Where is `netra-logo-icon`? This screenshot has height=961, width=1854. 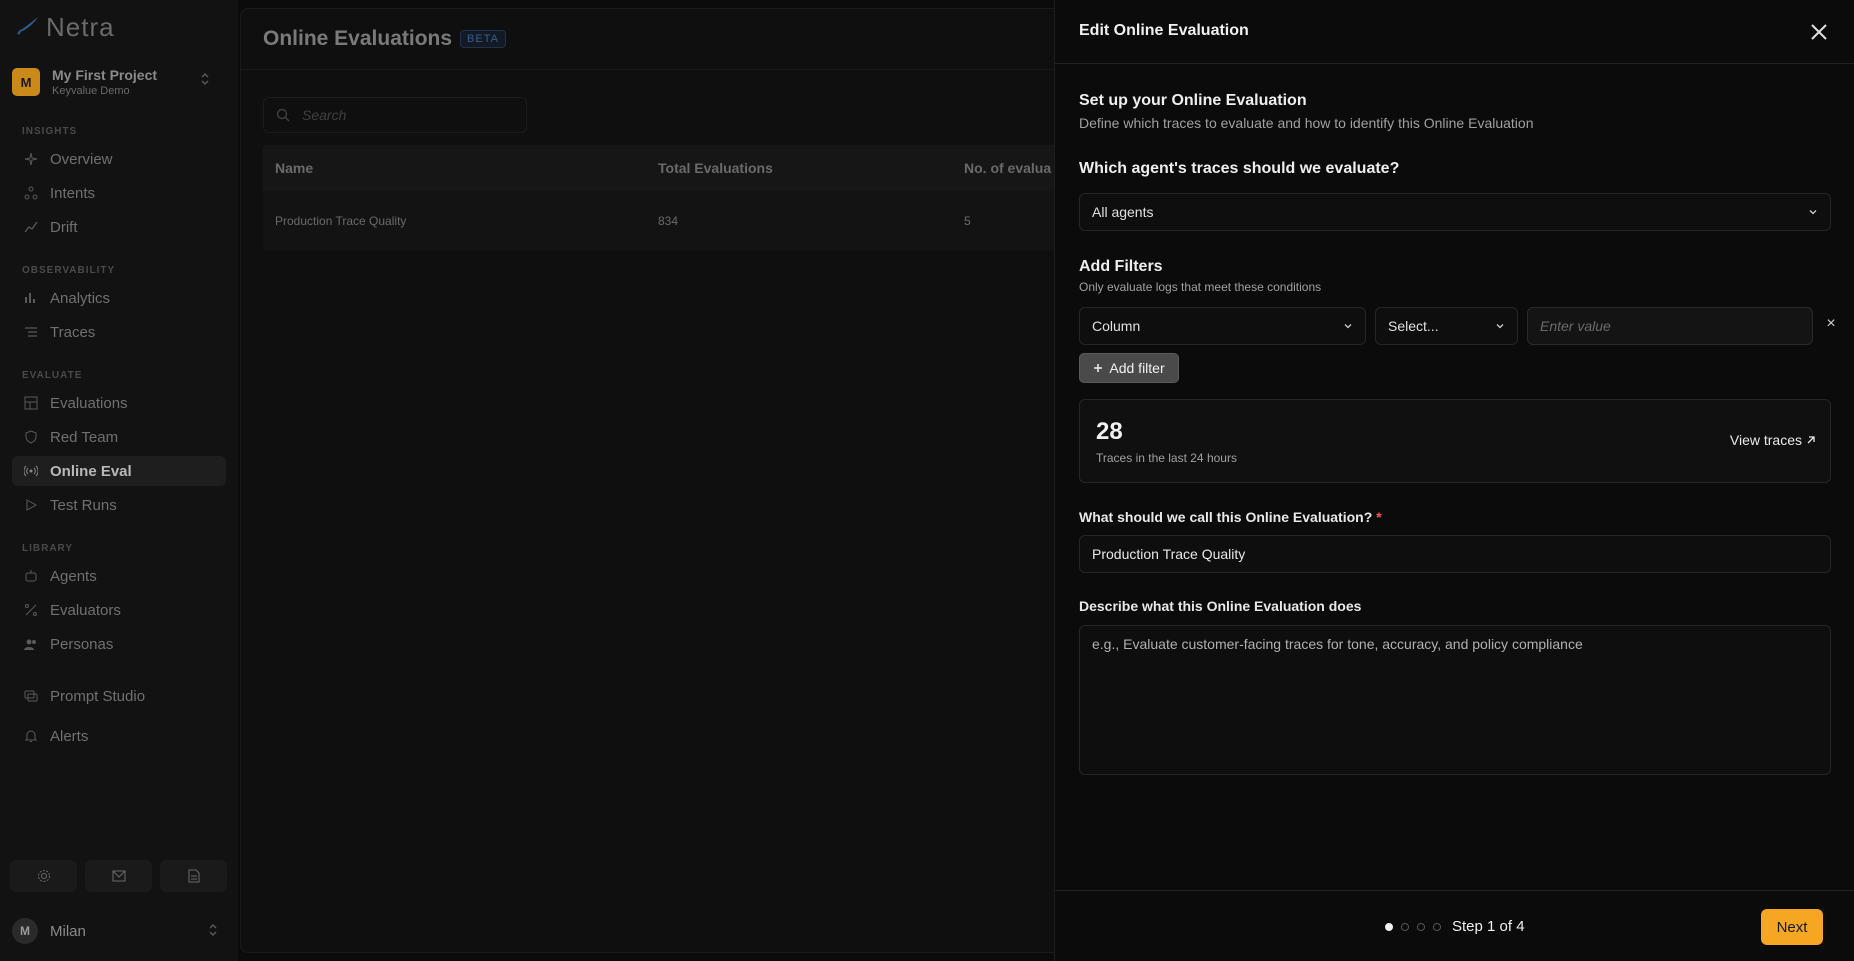
netra-logo-icon is located at coordinates (28, 27).